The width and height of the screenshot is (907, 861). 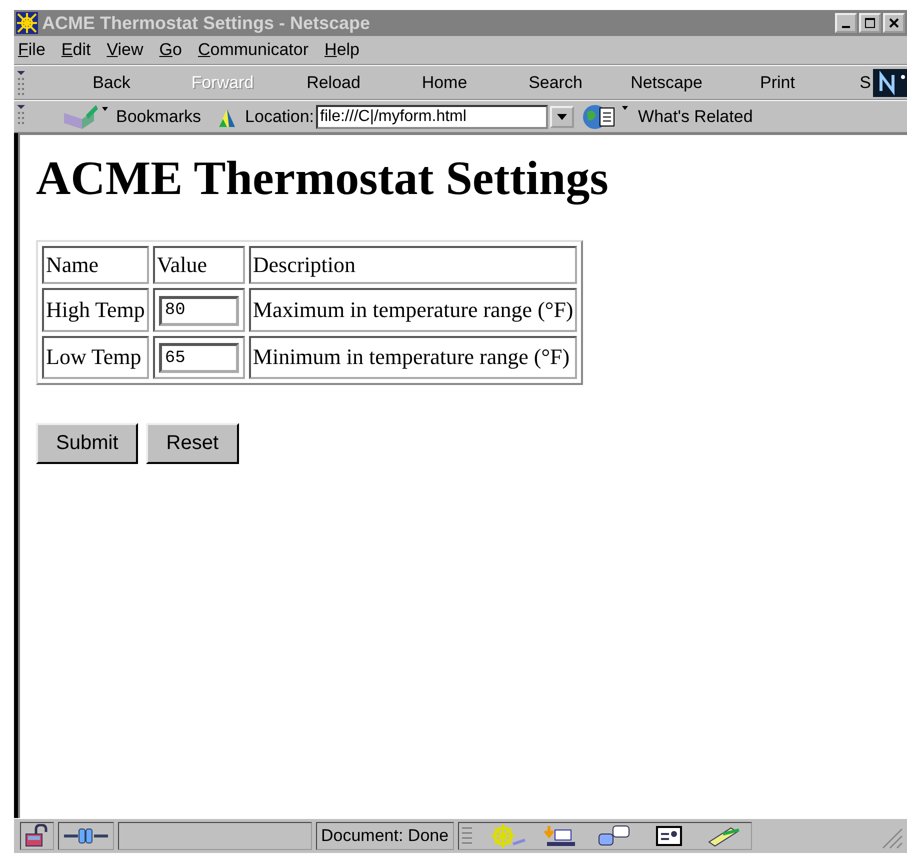 I want to click on table-cell: Low Temp, so click(x=95, y=357).